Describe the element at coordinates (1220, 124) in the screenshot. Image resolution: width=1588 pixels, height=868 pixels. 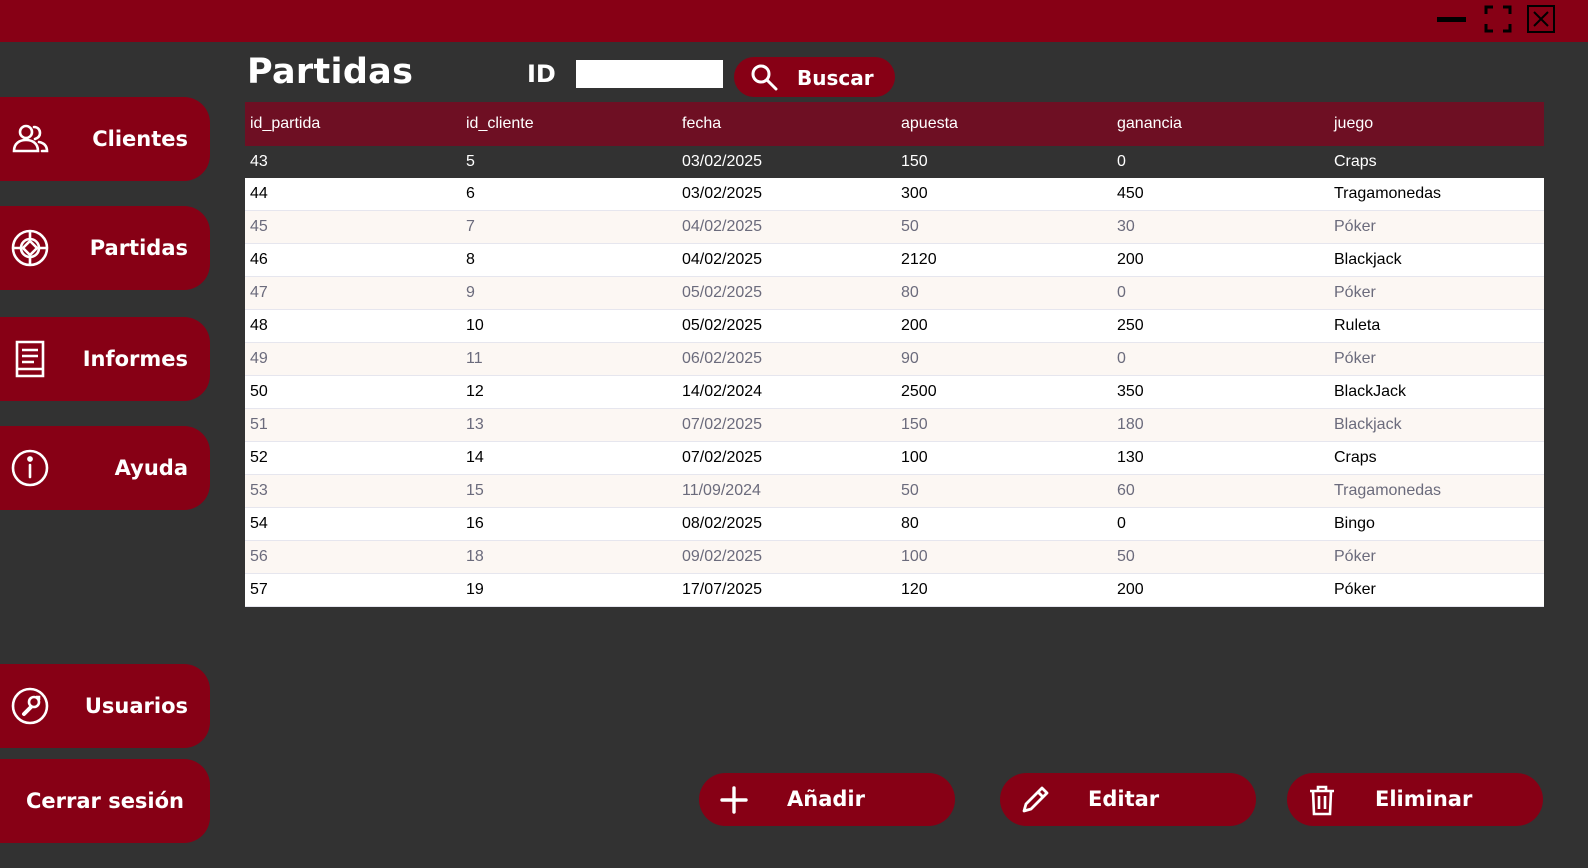
I see `column-header-ganancia: ganancia` at that location.